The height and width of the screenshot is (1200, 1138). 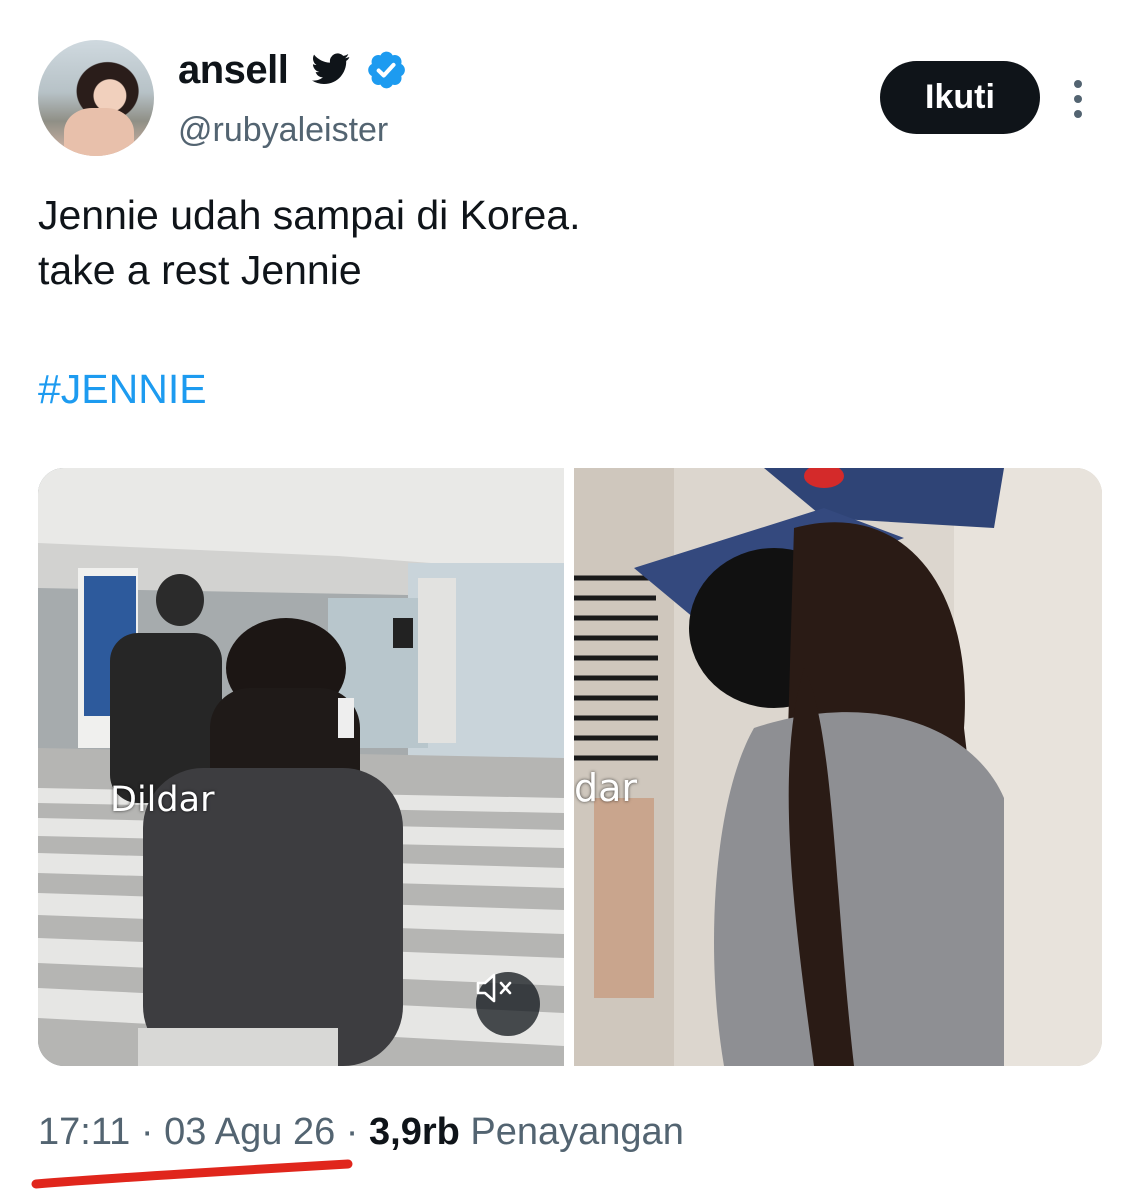 I want to click on views-count: 3,9rb, so click(x=414, y=1132).